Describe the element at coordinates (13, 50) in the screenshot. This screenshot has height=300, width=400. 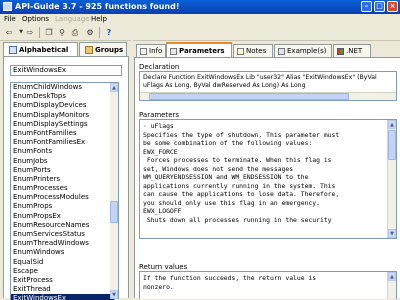
I see `book-icon` at that location.